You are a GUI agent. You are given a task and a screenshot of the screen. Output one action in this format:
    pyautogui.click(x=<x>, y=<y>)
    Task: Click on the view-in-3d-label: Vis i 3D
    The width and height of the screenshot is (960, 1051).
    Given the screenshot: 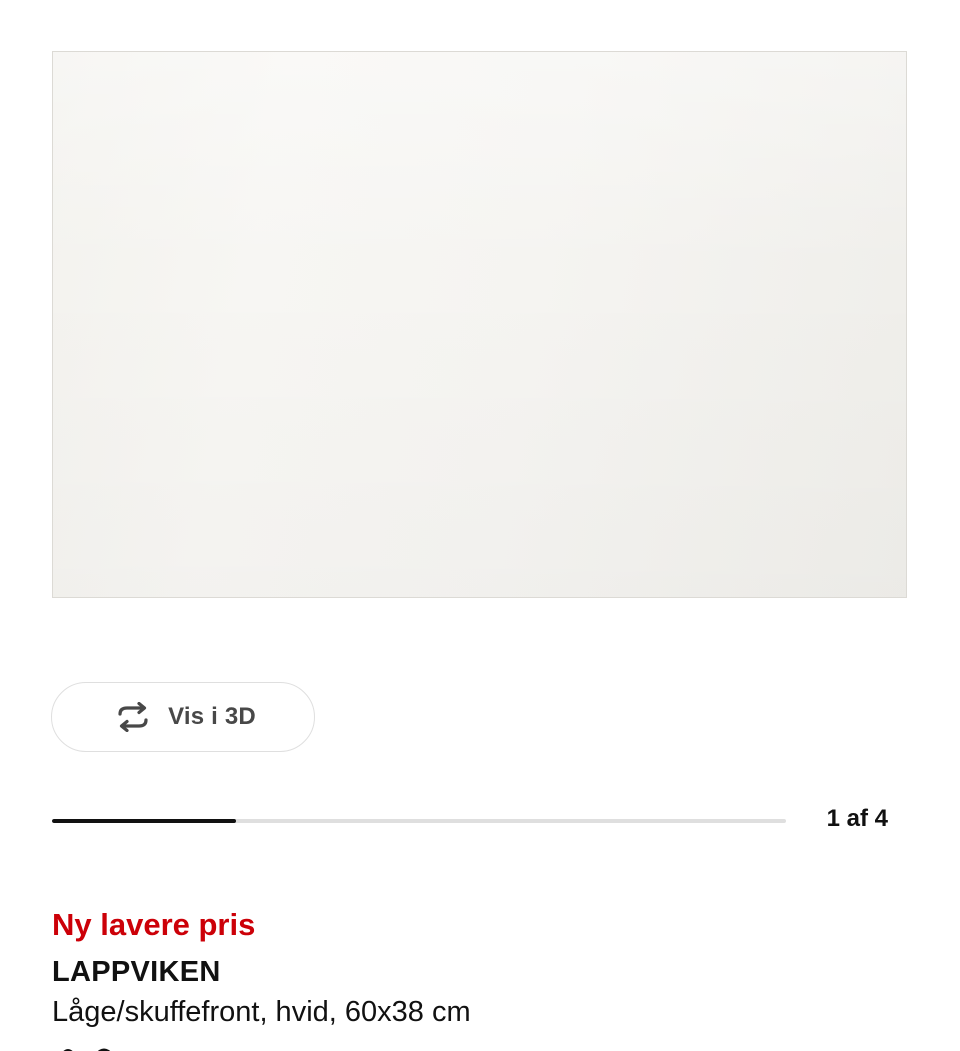 What is the action you would take?
    pyautogui.click(x=212, y=716)
    